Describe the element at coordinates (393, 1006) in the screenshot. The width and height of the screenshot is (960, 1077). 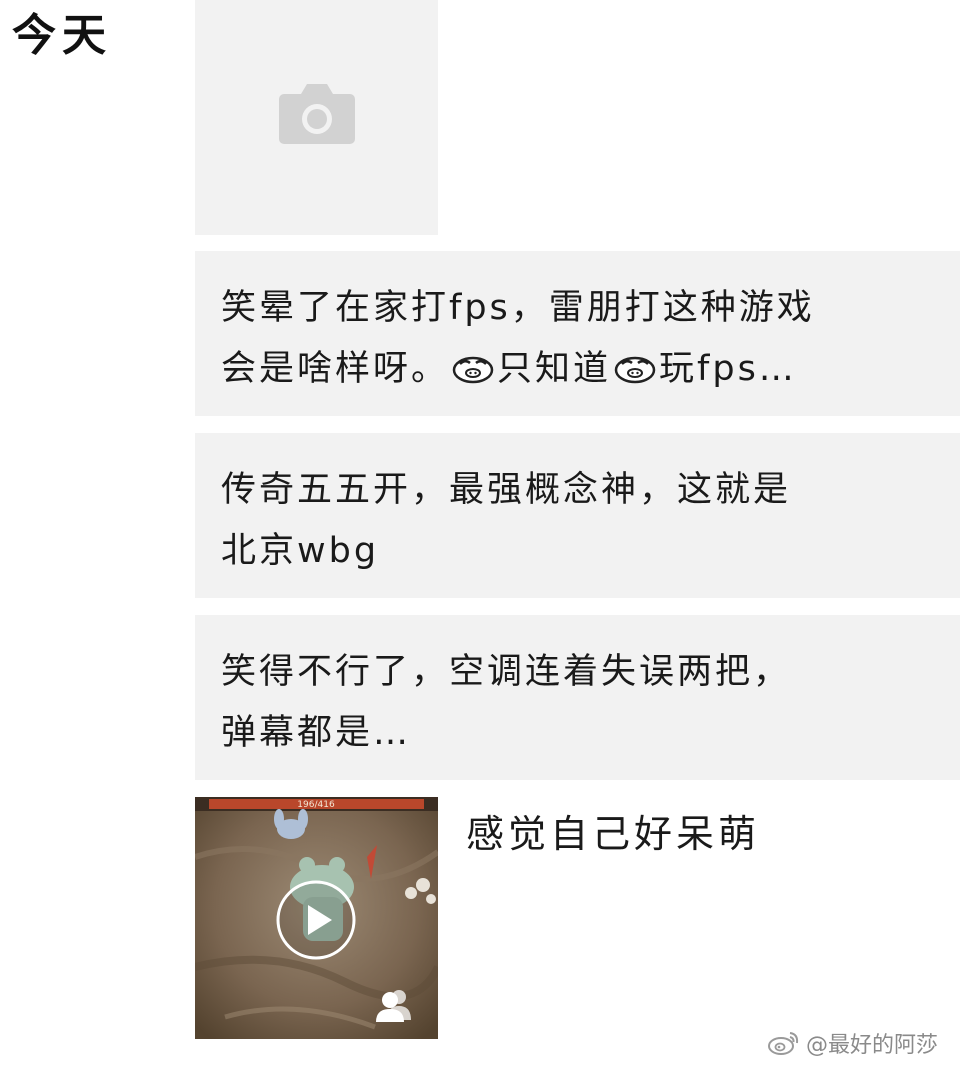
I see `friends-visibility-icon` at that location.